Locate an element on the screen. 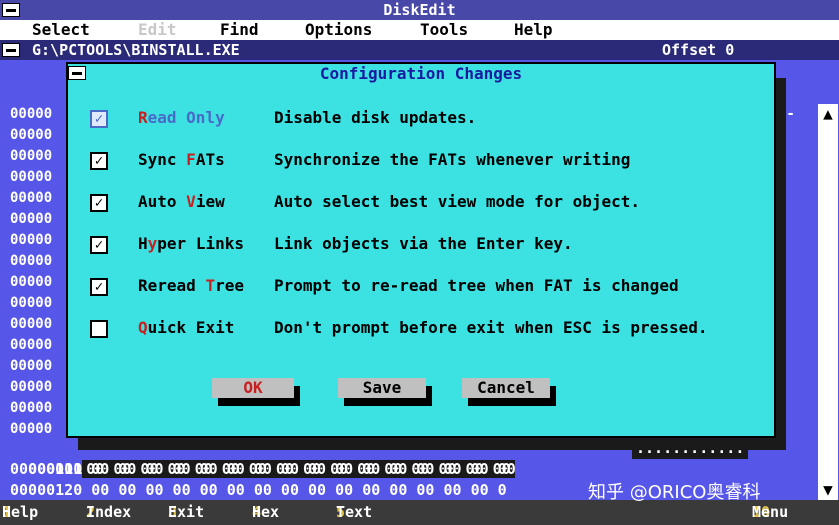 The height and width of the screenshot is (525, 839). option-label: Hyper Links is located at coordinates (191, 243).